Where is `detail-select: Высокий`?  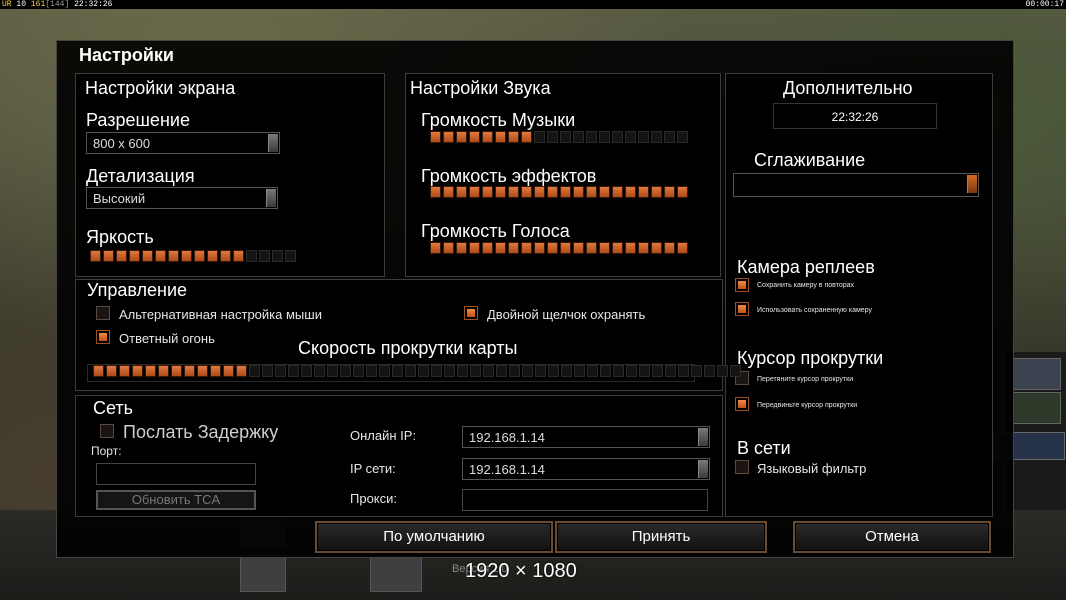
detail-select: Высокий is located at coordinates (182, 198).